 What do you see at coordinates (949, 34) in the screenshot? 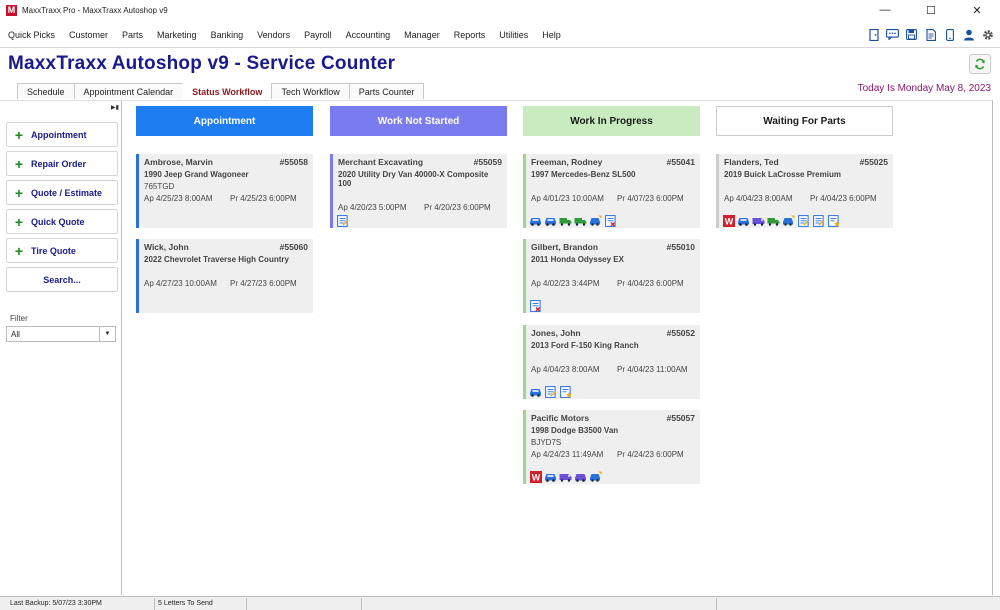
I see `phone-icon` at bounding box center [949, 34].